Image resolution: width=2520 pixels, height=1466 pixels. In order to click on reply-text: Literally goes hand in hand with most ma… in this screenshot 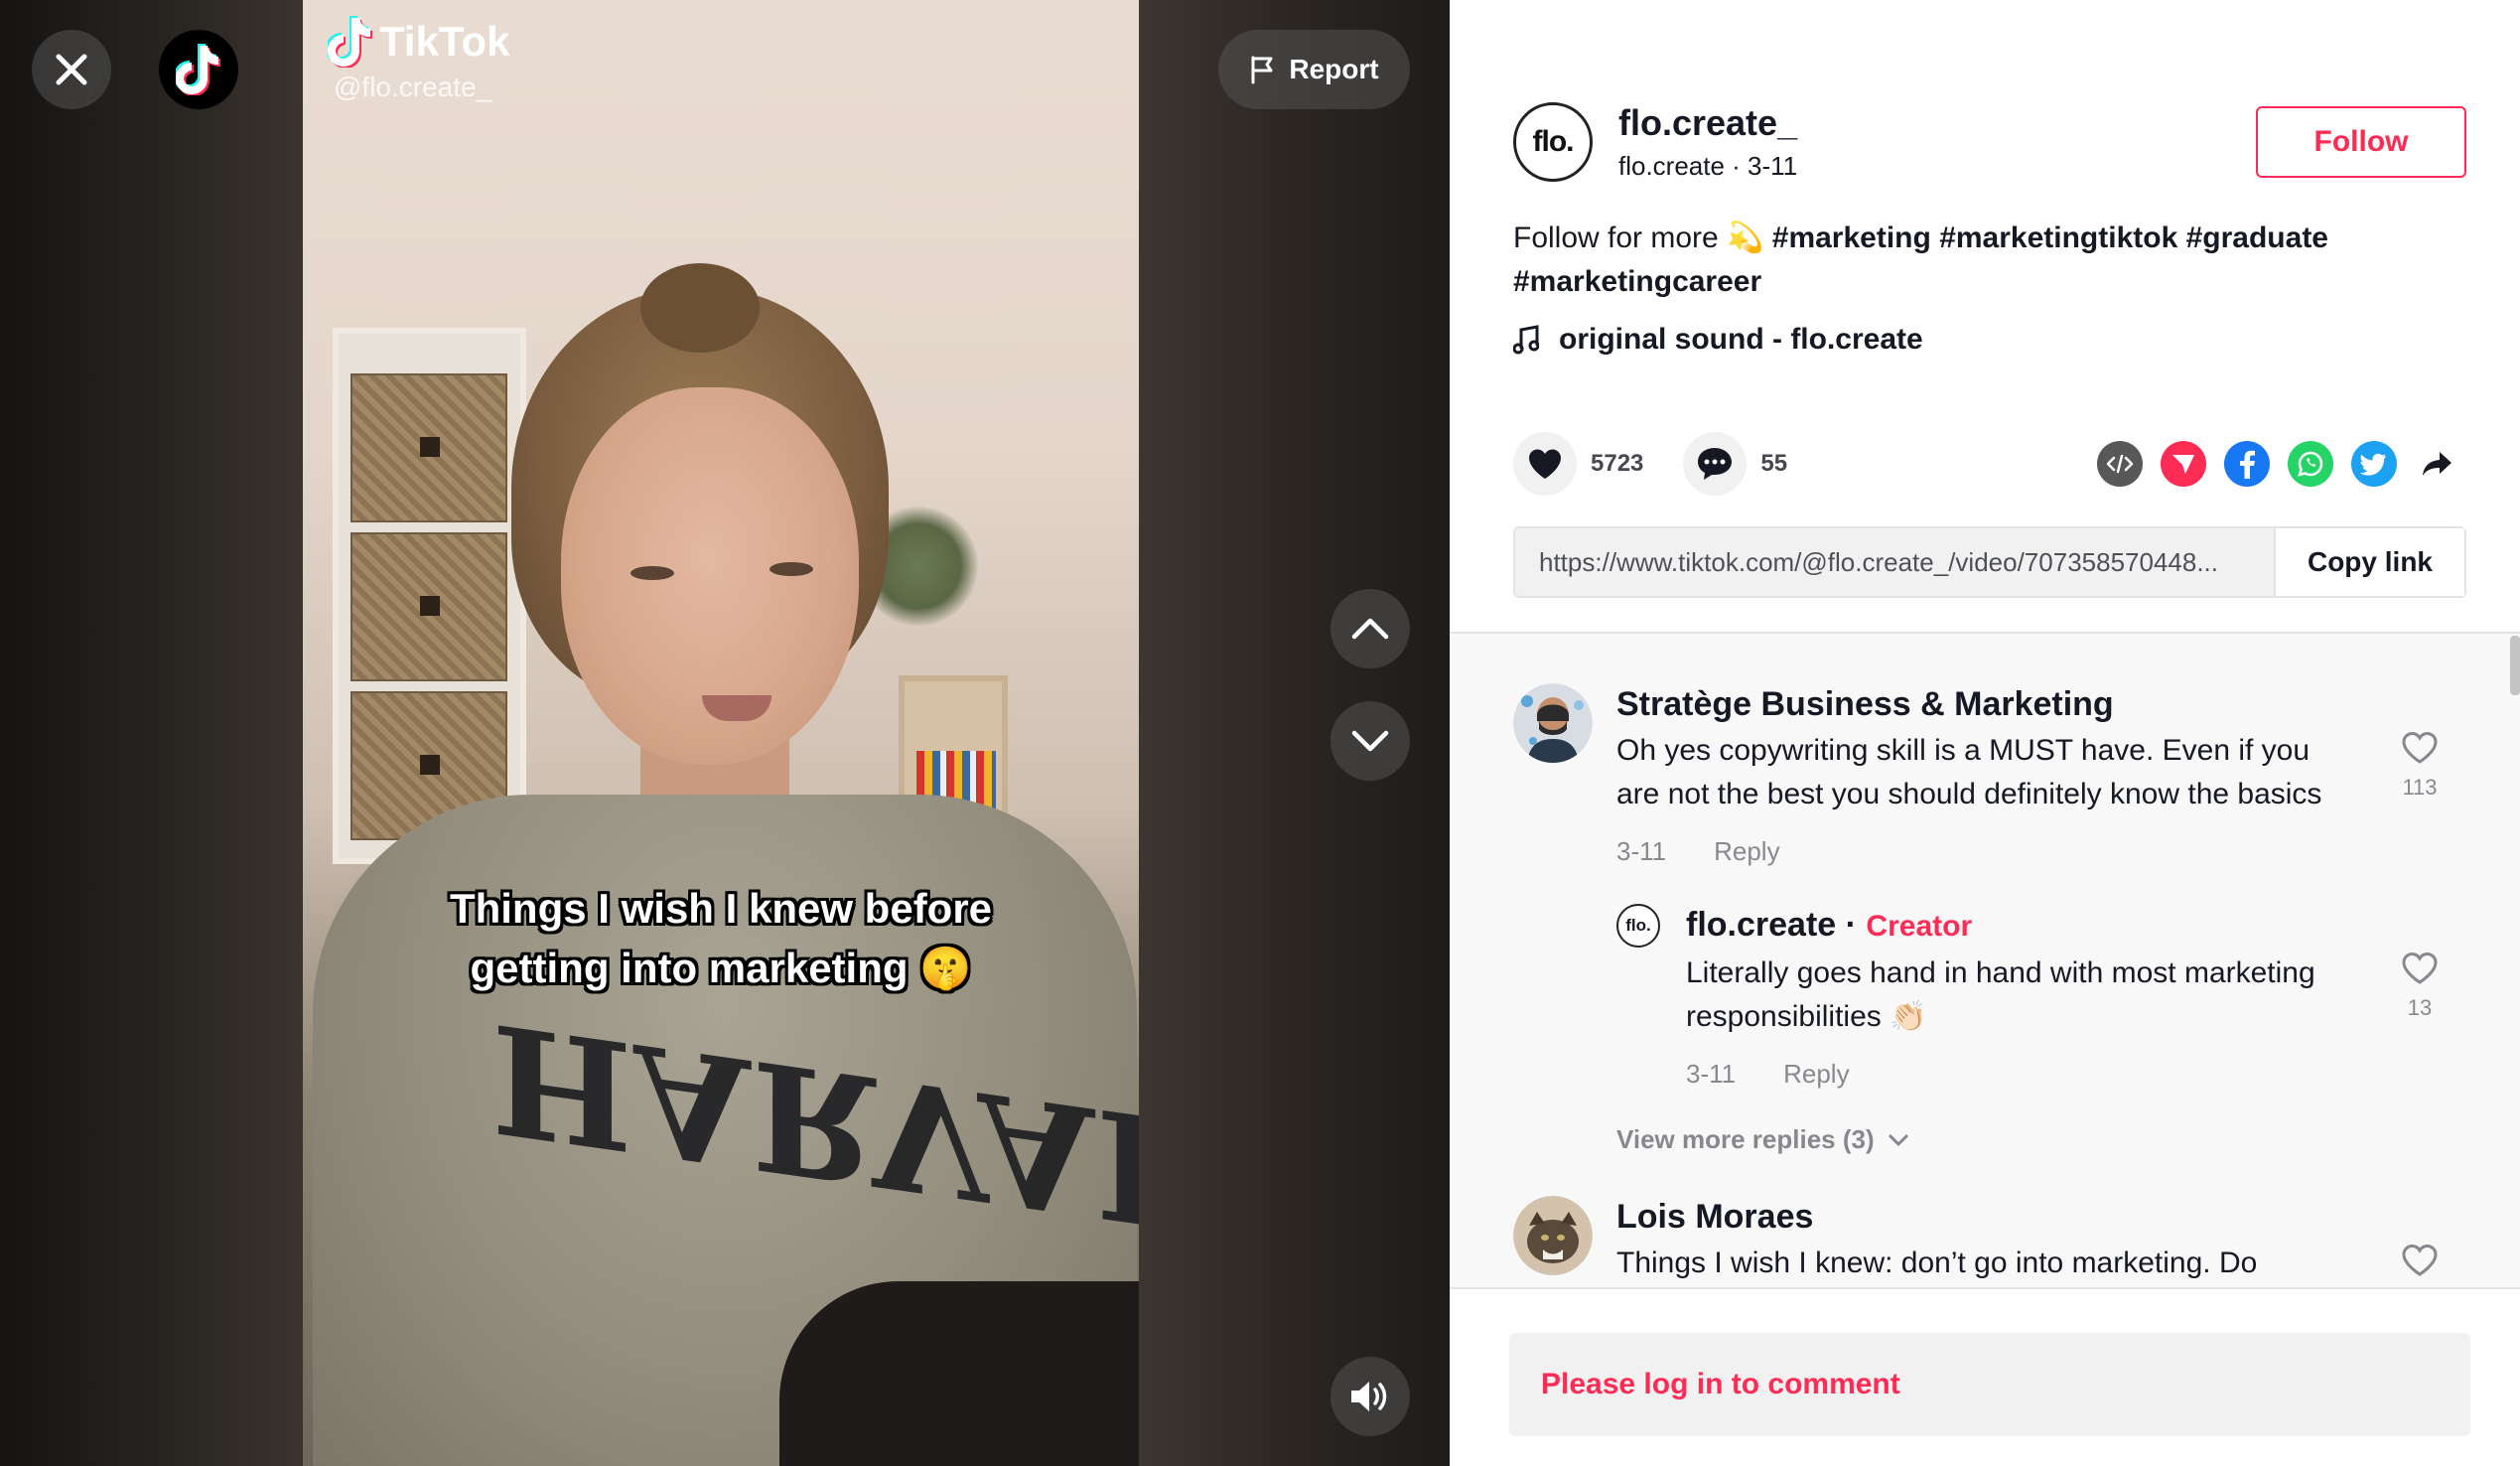, I will do `click(2000, 994)`.